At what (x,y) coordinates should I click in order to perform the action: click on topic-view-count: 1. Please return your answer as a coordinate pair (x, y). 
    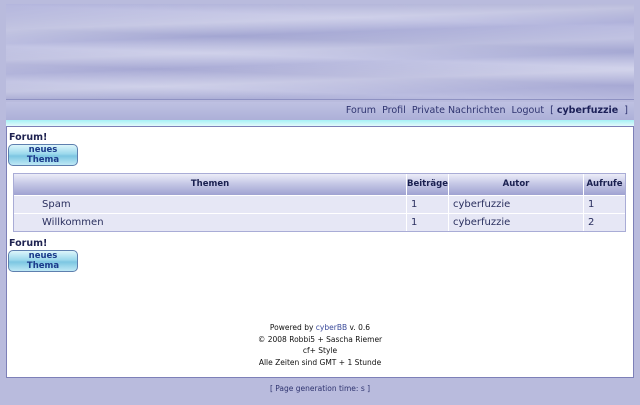
    Looking at the image, I should click on (604, 204).